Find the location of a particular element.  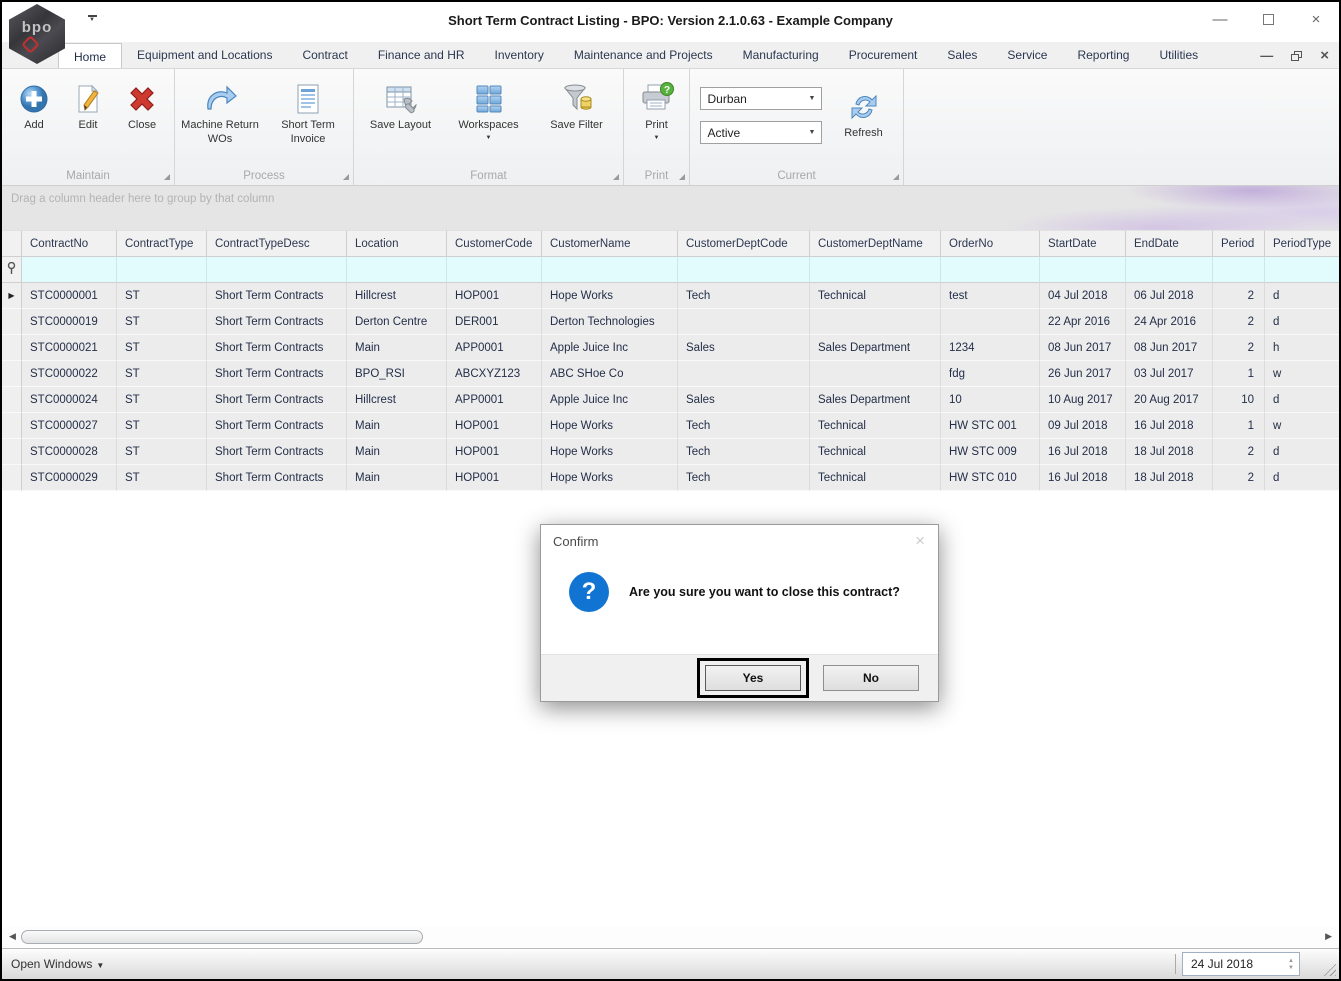

edit-button: Edit is located at coordinates (88, 130).